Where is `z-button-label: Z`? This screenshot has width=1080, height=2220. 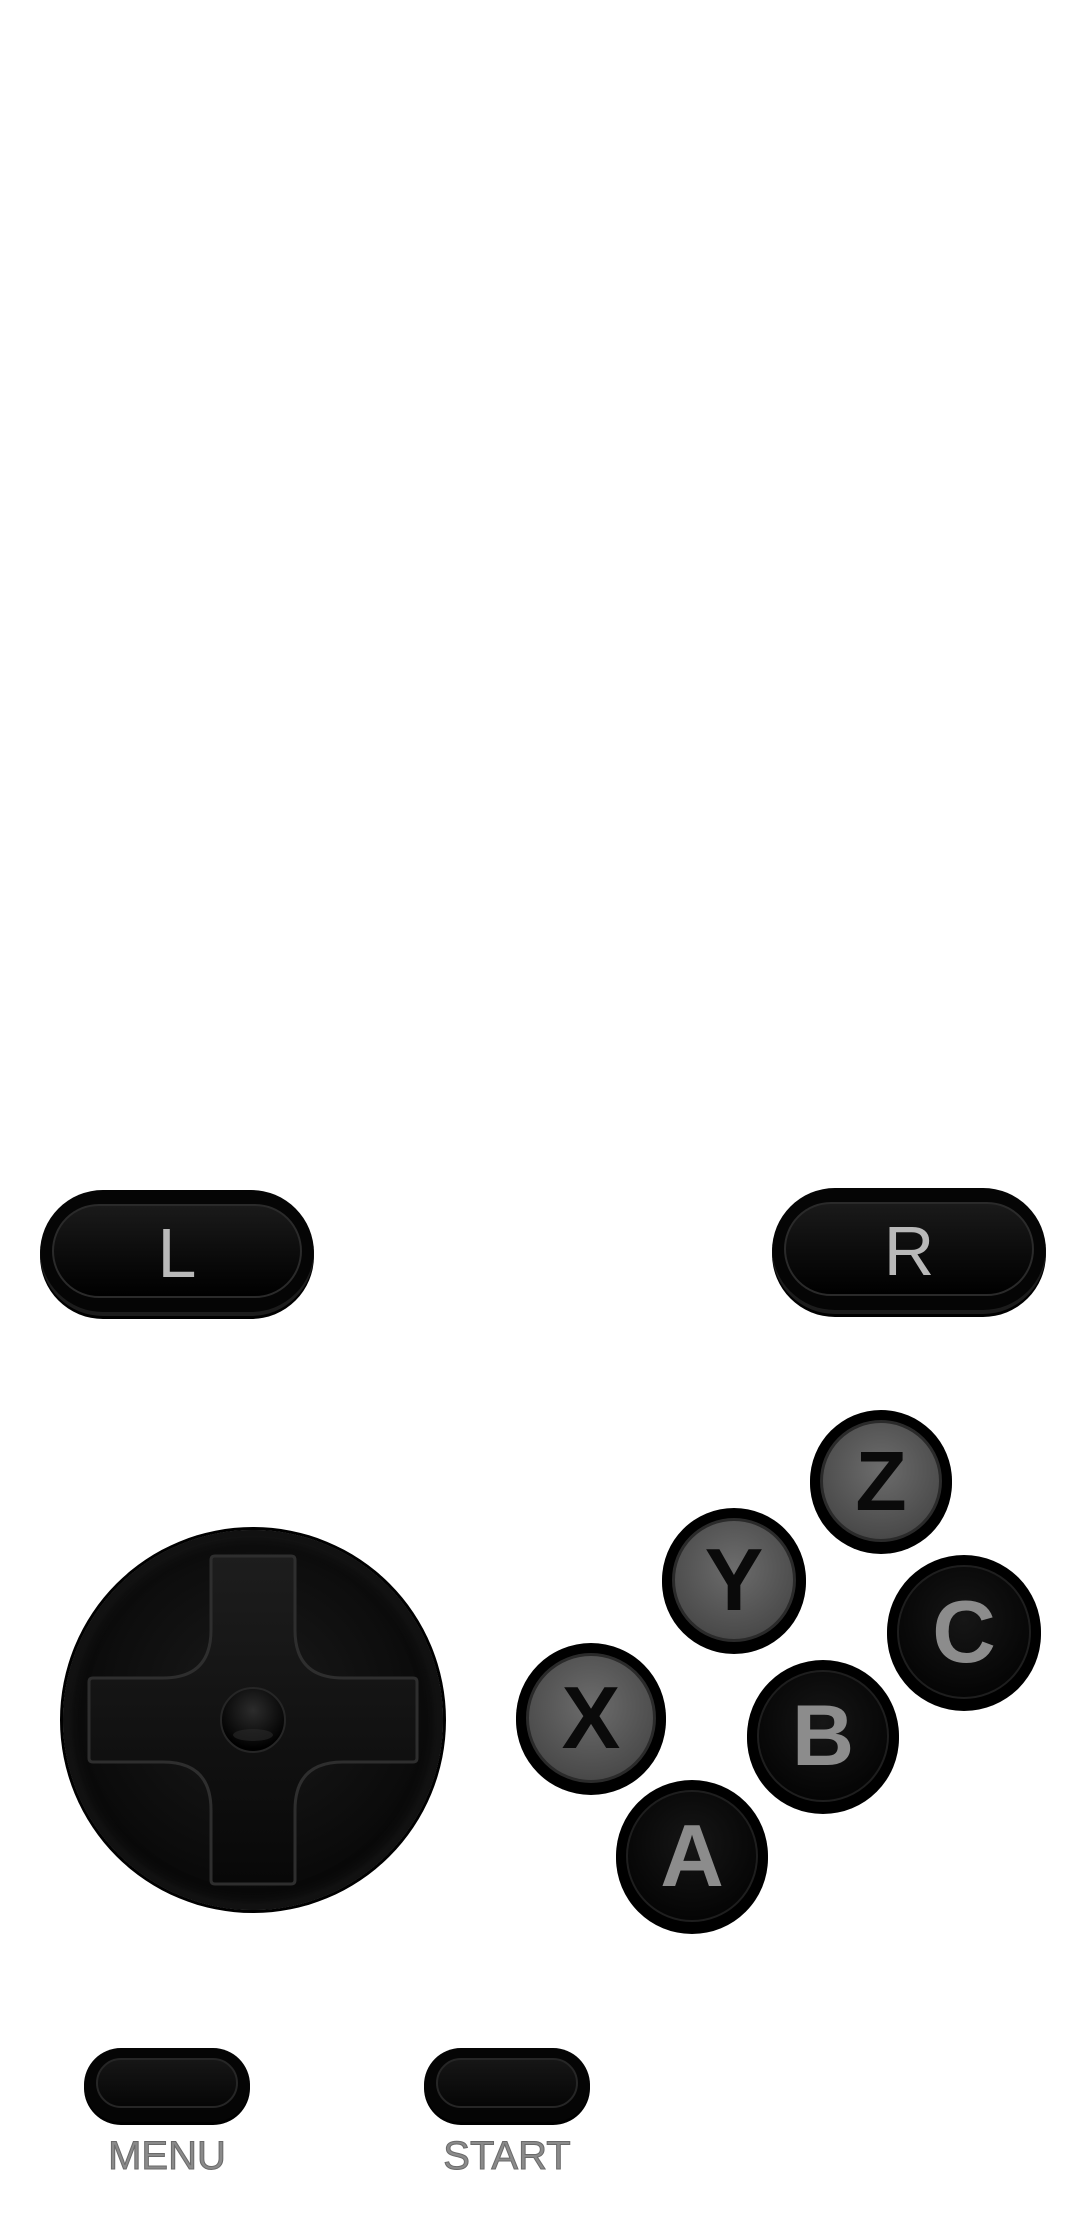
z-button-label: Z is located at coordinates (881, 1481).